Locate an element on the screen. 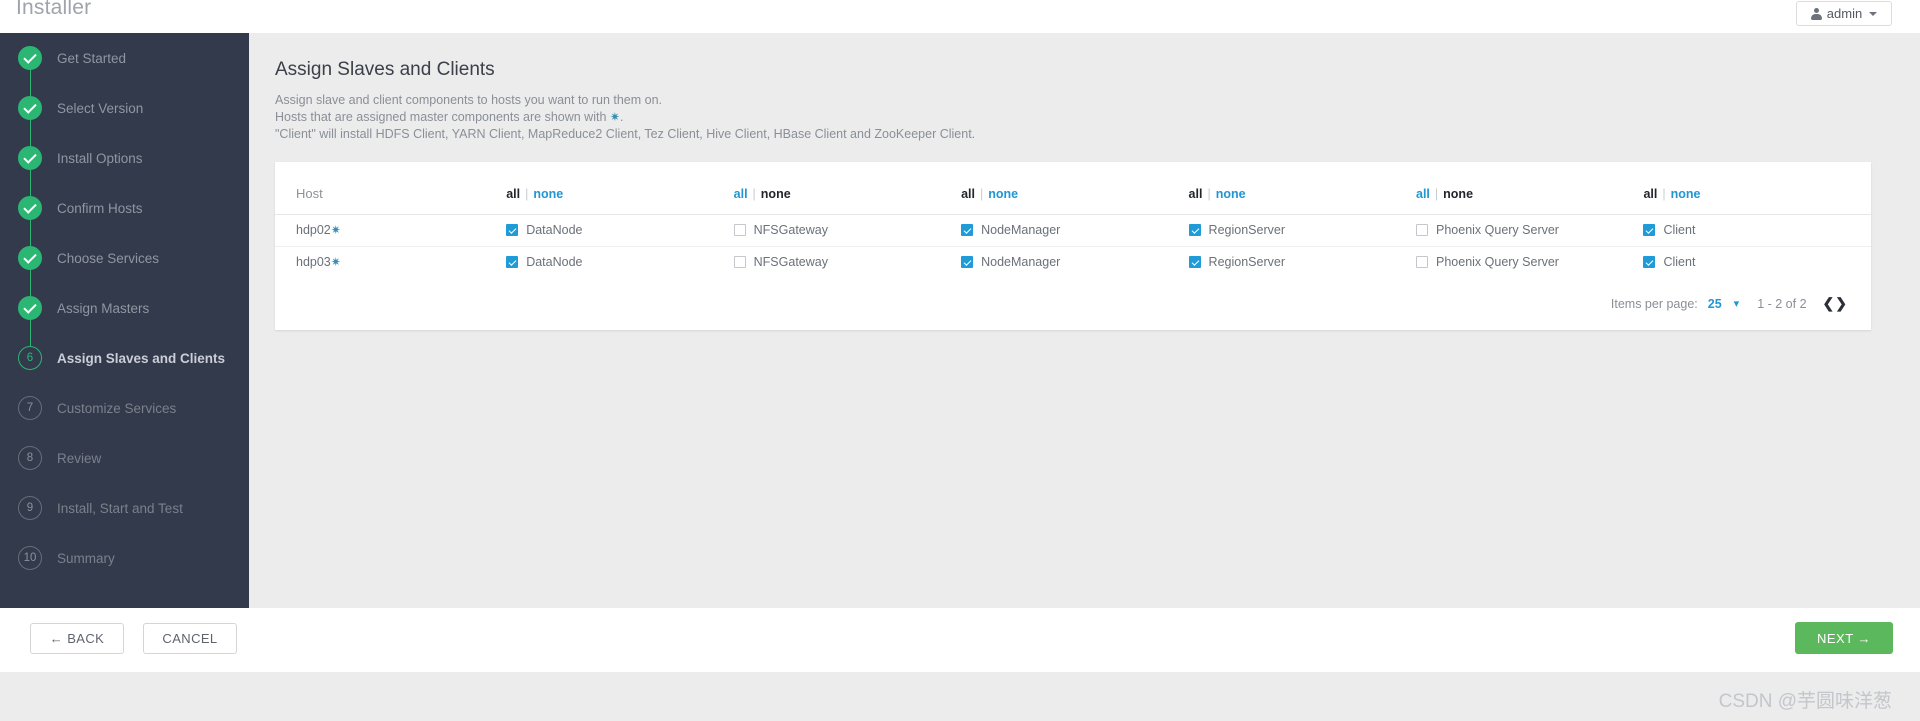 The image size is (1920, 721). component-label: RegionServer is located at coordinates (1246, 230).